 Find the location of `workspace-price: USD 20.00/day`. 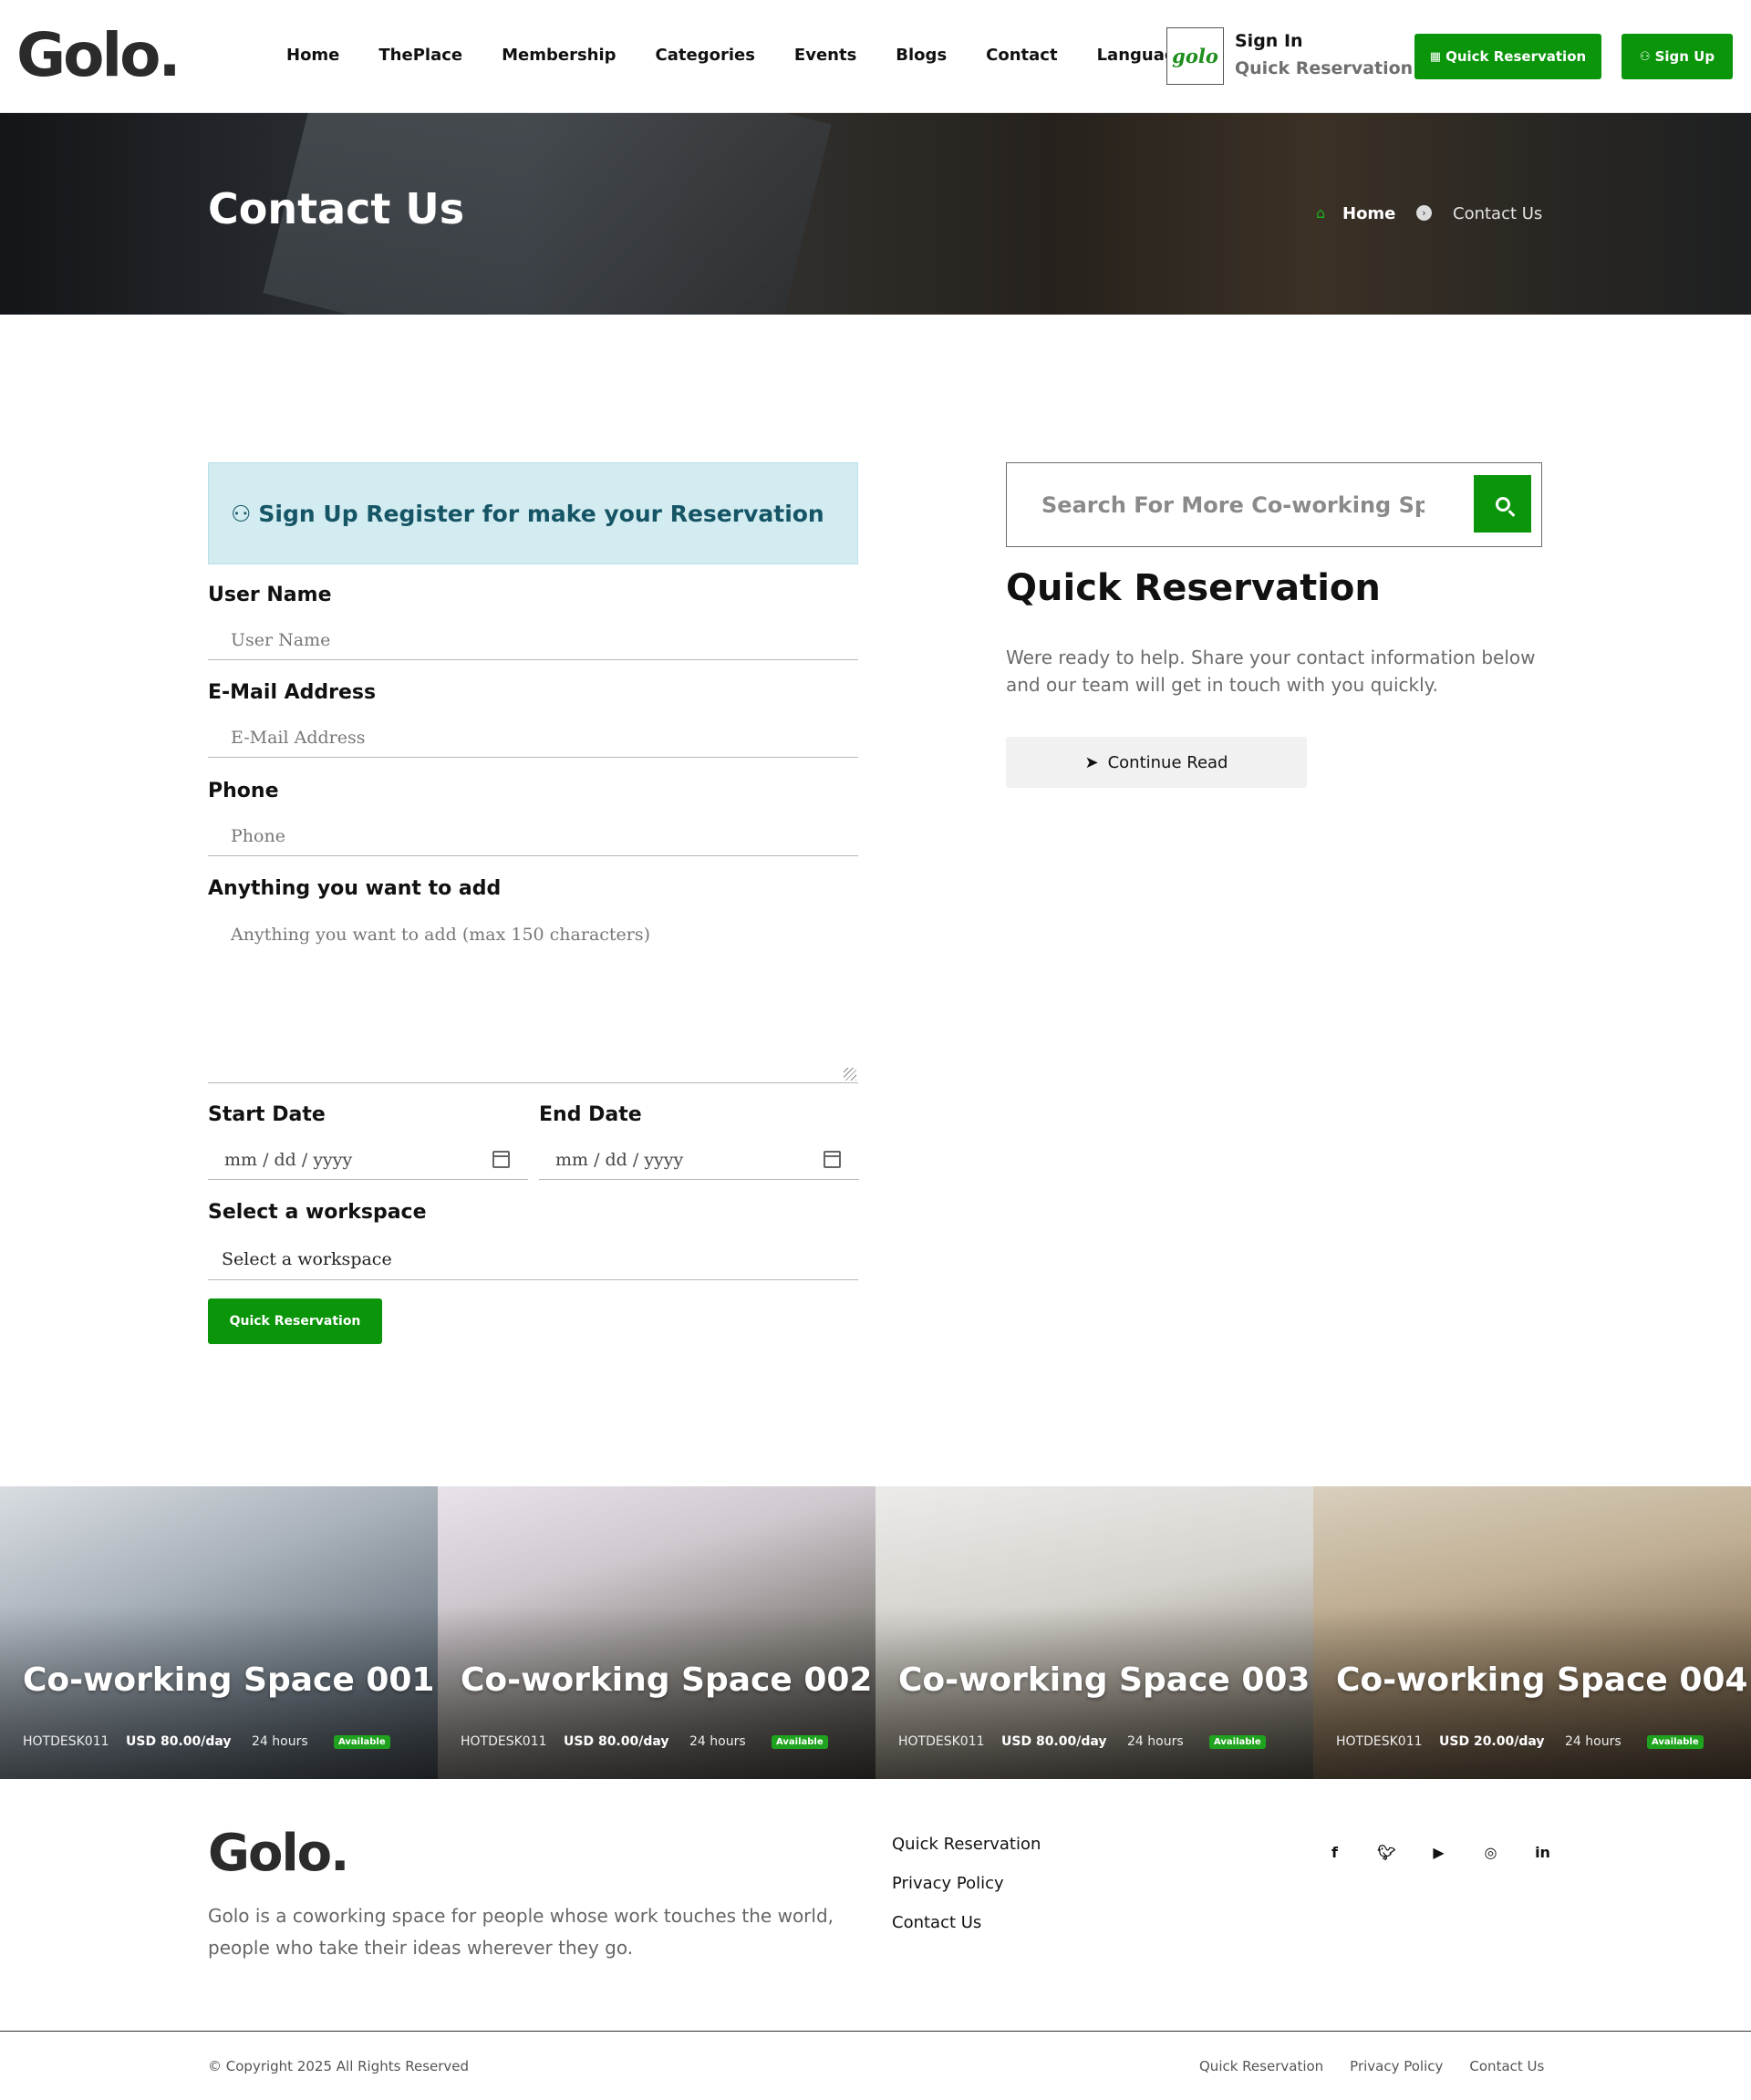

workspace-price: USD 20.00/day is located at coordinates (1492, 1741).